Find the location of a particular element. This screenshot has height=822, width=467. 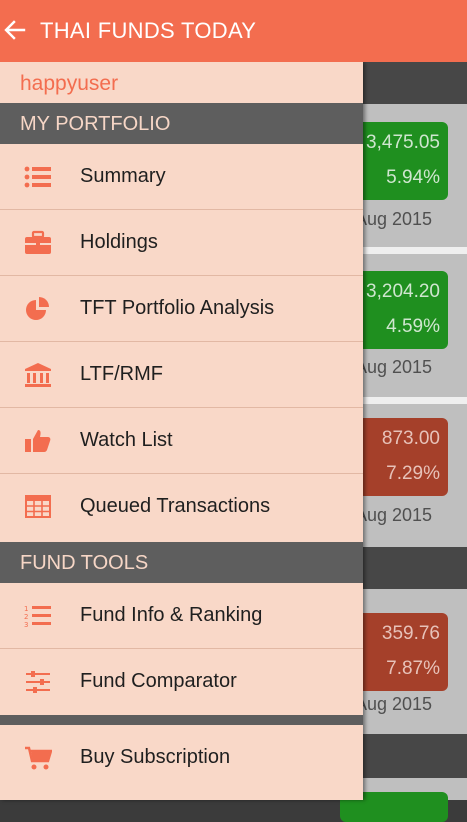

username: happyuser is located at coordinates (69, 84).